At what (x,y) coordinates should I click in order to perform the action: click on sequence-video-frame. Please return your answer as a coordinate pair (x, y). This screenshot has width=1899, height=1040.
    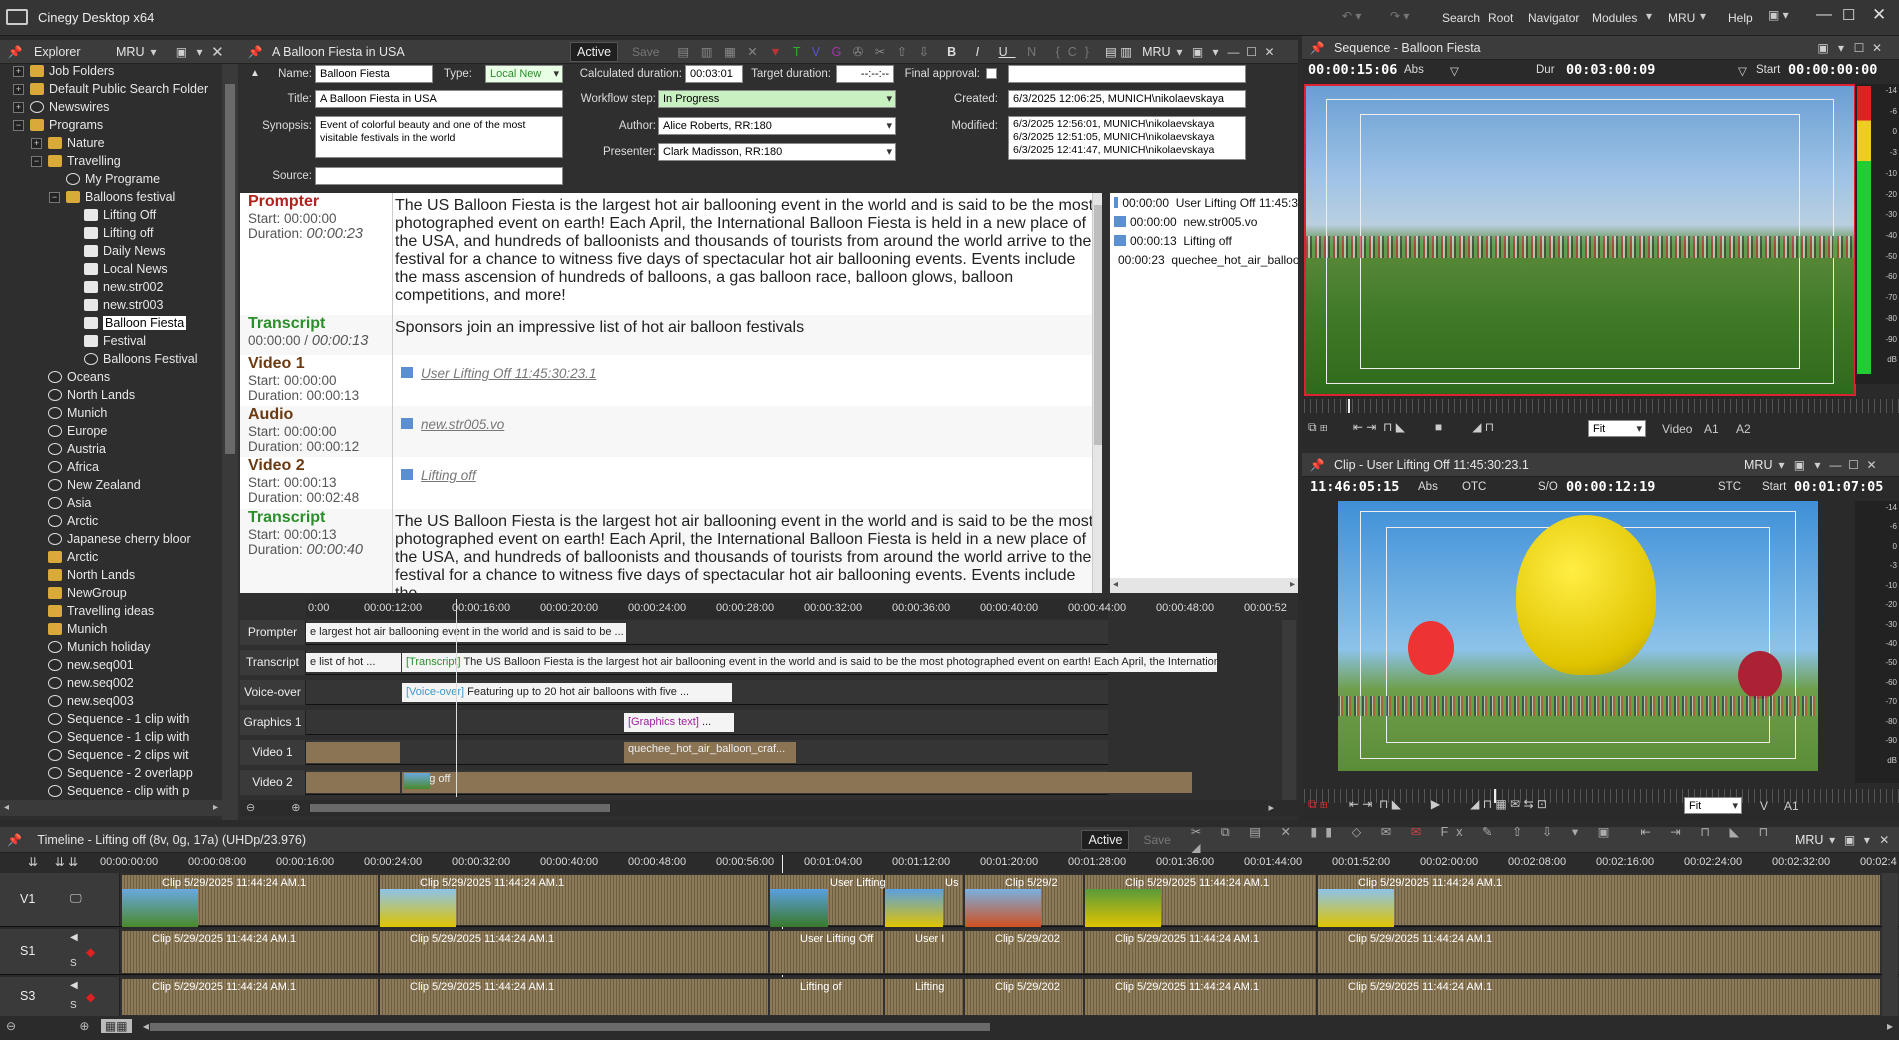
    Looking at the image, I should click on (1580, 240).